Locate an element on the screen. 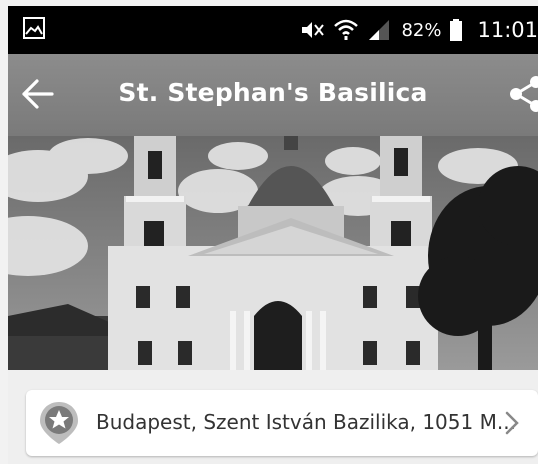  page-title: St. Stephan's Basilica is located at coordinates (273, 92).